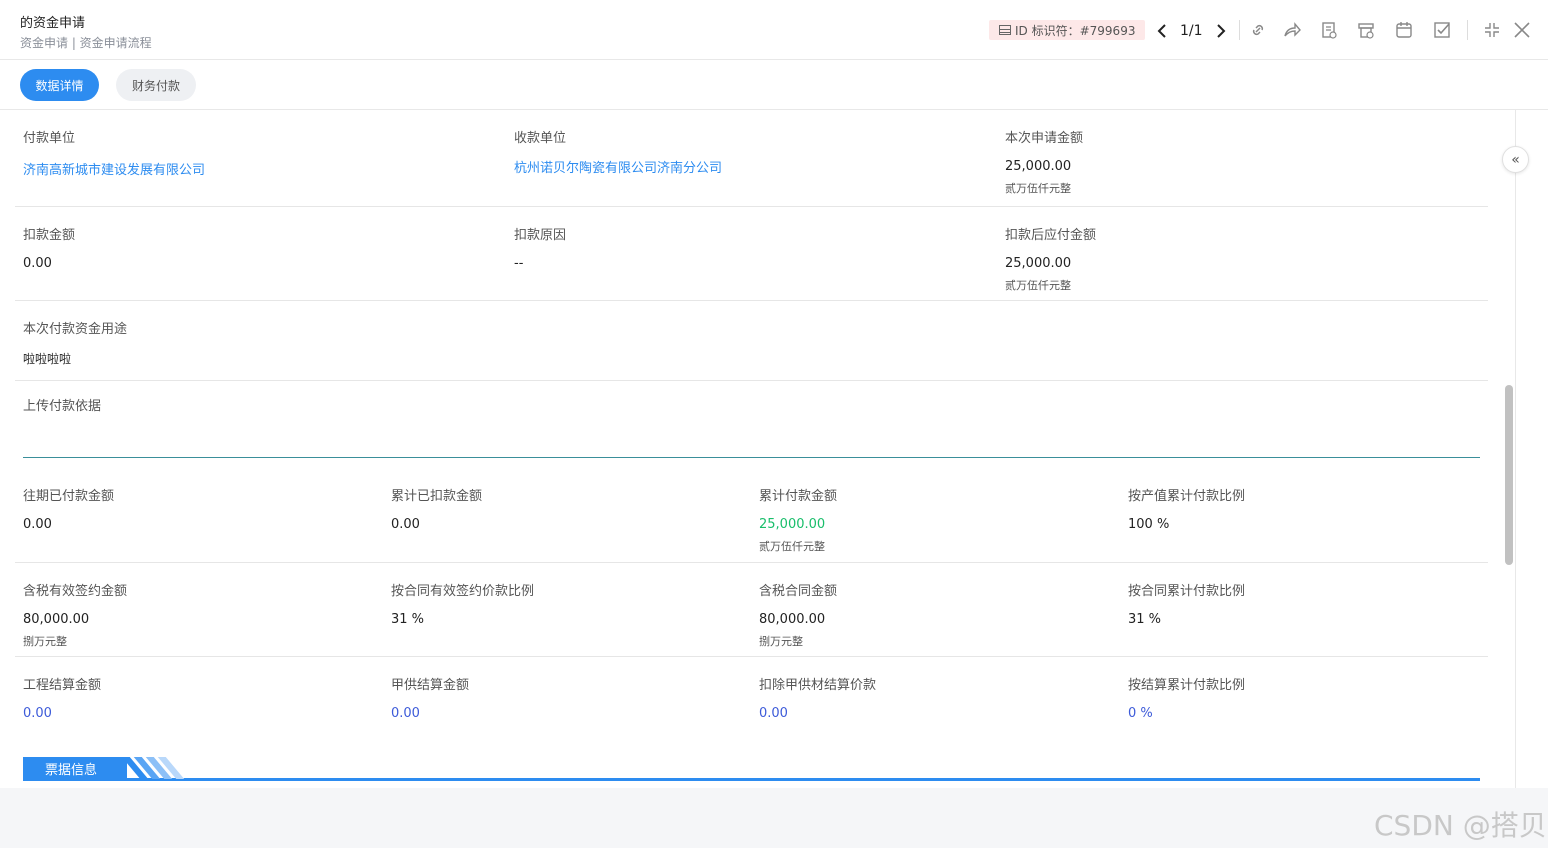  What do you see at coordinates (1187, 685) in the screenshot?
I see `settlement-ratio-label: 按结算累计付款比例` at bounding box center [1187, 685].